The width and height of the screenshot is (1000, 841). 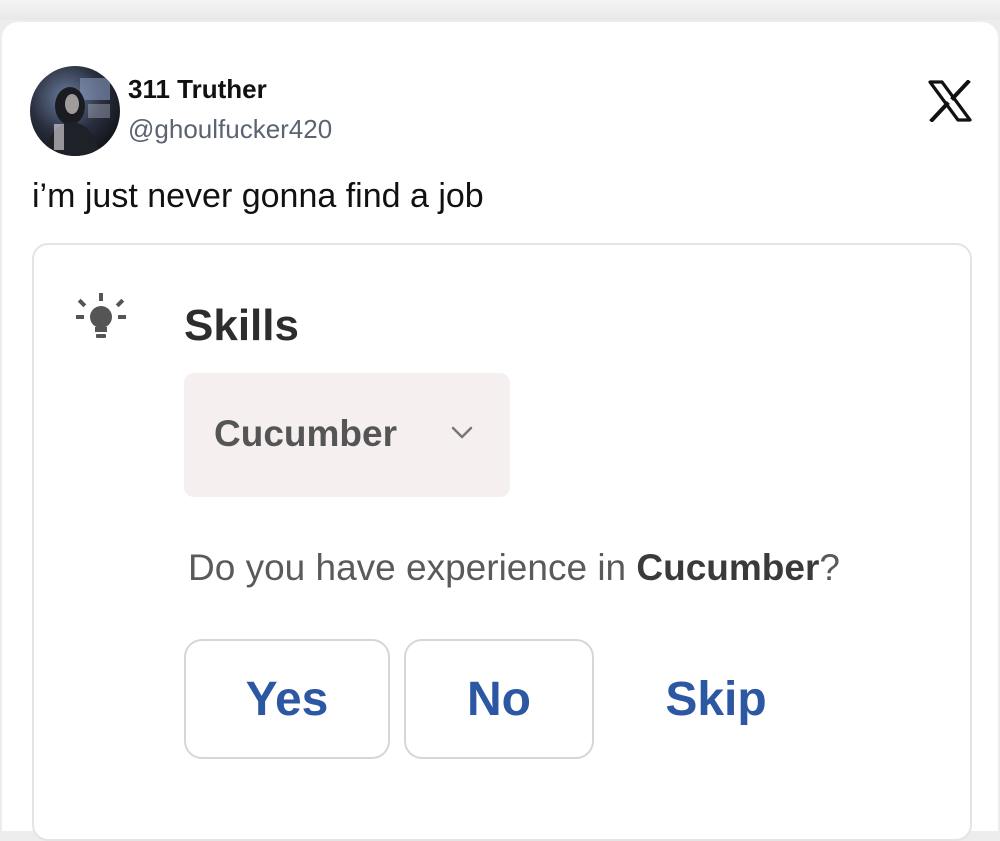 What do you see at coordinates (462, 432) in the screenshot?
I see `chevron-down-icon` at bounding box center [462, 432].